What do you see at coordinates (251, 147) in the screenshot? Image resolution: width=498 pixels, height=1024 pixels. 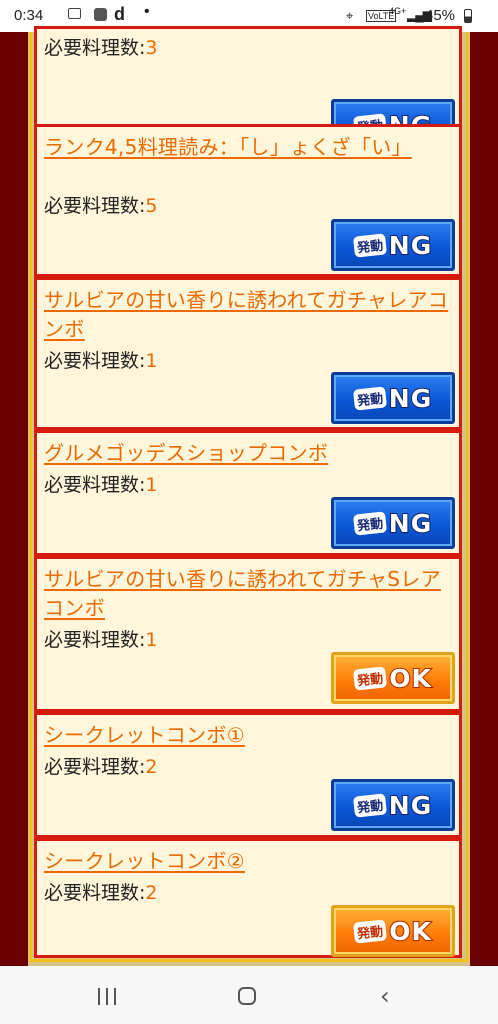 I see `combo-title-link: ランク4,5料理読み：「し」ょくざ「い」` at bounding box center [251, 147].